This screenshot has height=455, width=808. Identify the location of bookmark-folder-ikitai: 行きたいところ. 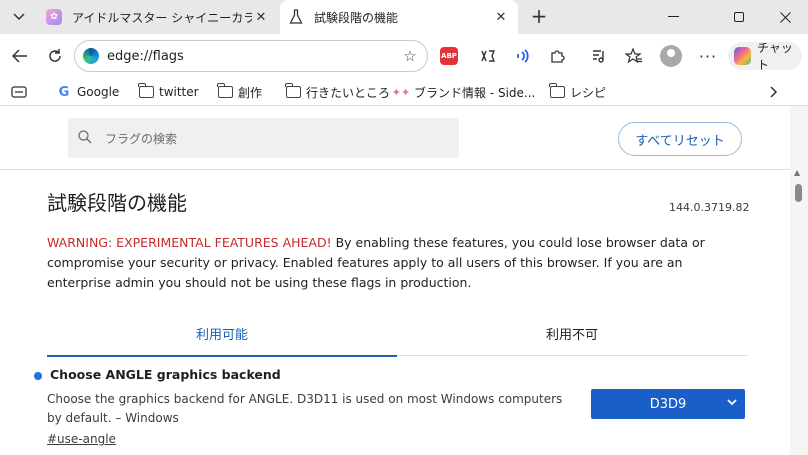
(337, 92).